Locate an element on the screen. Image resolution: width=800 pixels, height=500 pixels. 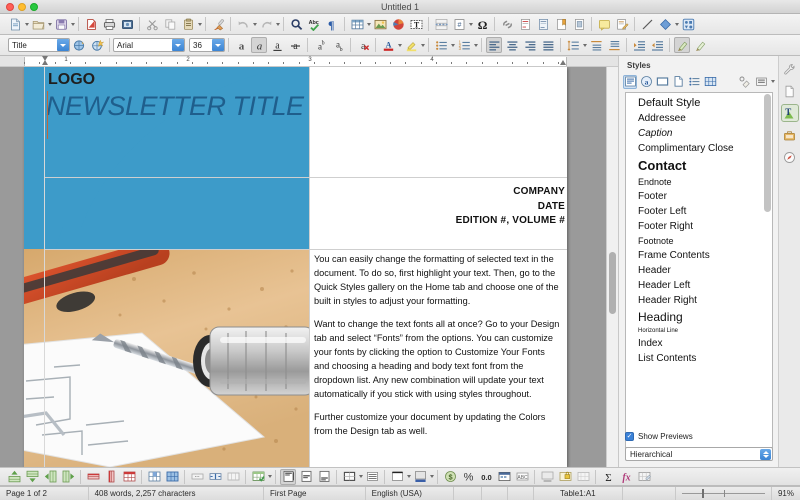
insert-footnote-button is located at coordinates (525, 24).